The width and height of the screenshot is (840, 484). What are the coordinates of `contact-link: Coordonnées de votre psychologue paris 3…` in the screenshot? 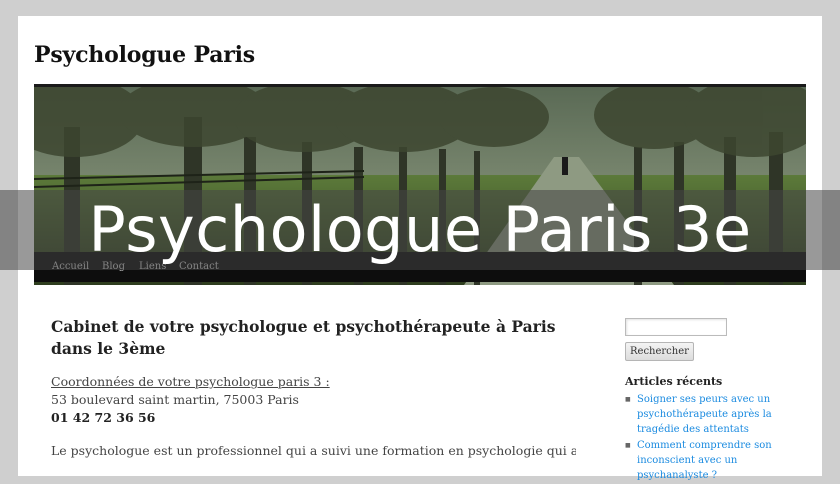 It's located at (313, 381).